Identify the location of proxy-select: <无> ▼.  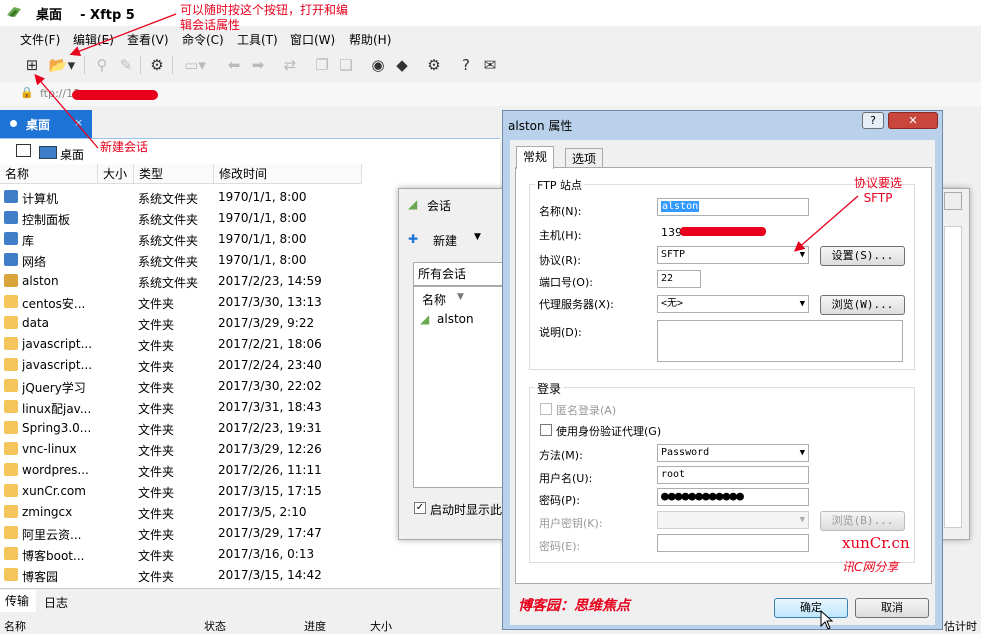
(733, 304).